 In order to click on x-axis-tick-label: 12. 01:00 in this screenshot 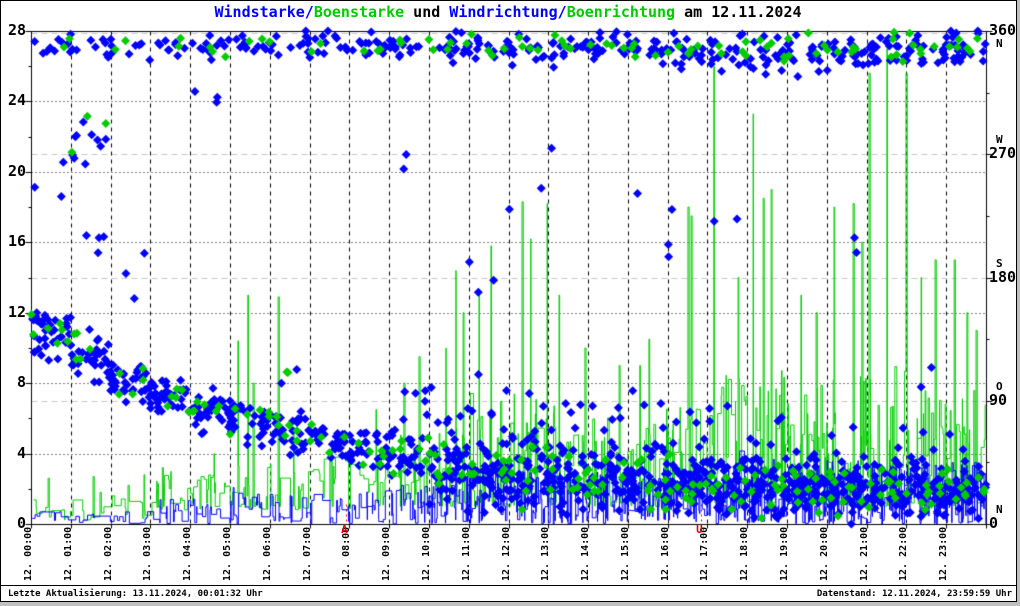, I will do `click(68, 553)`.